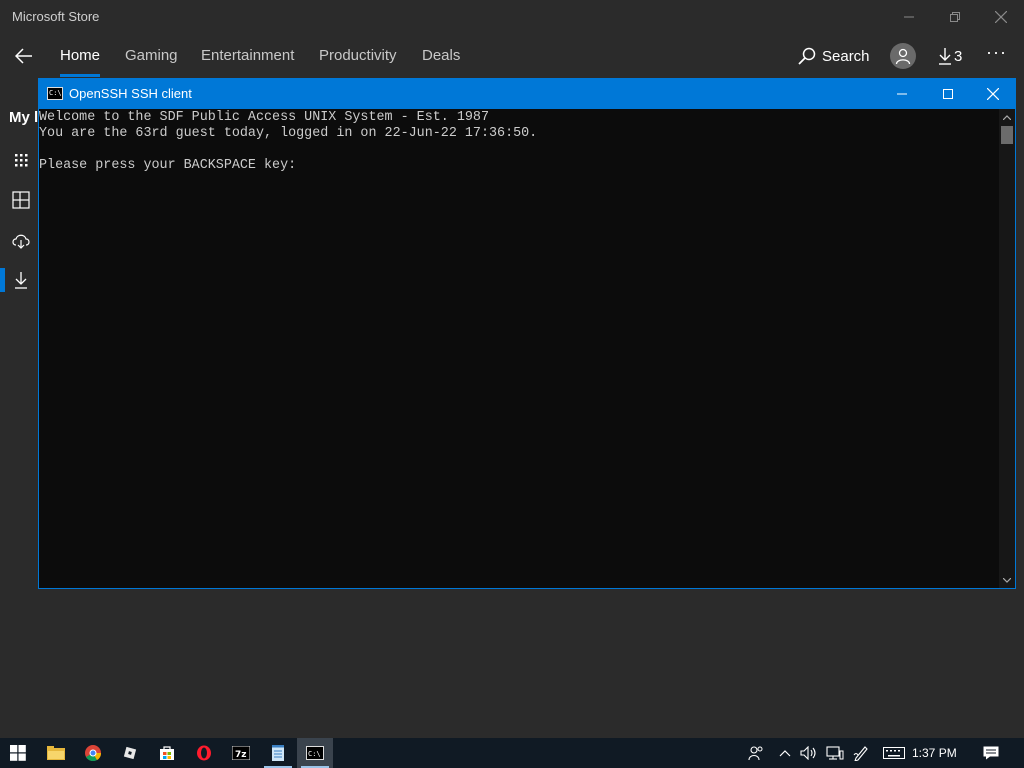 Image resolution: width=1024 pixels, height=768 pixels. Describe the element at coordinates (55, 93) in the screenshot. I see `console-app-icon: C:\` at that location.